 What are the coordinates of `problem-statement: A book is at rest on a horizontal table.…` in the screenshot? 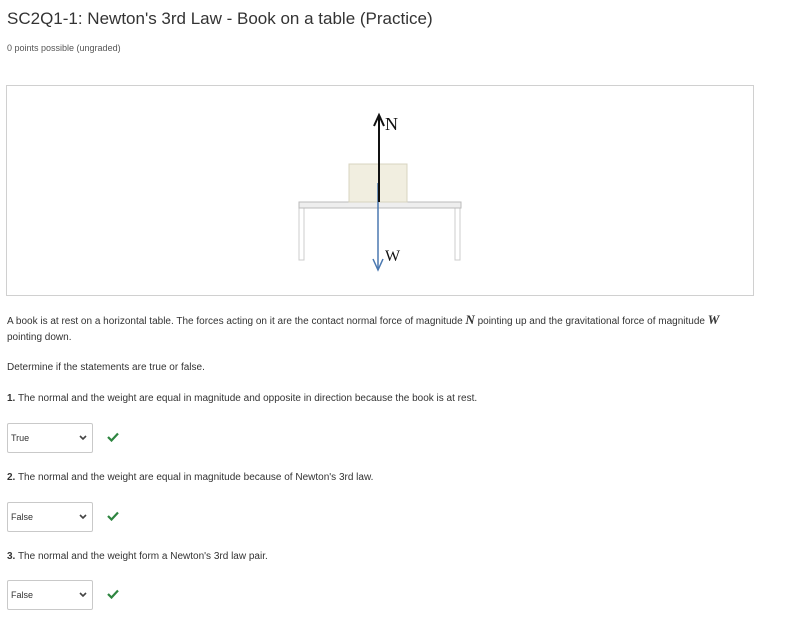 It's located at (387, 329).